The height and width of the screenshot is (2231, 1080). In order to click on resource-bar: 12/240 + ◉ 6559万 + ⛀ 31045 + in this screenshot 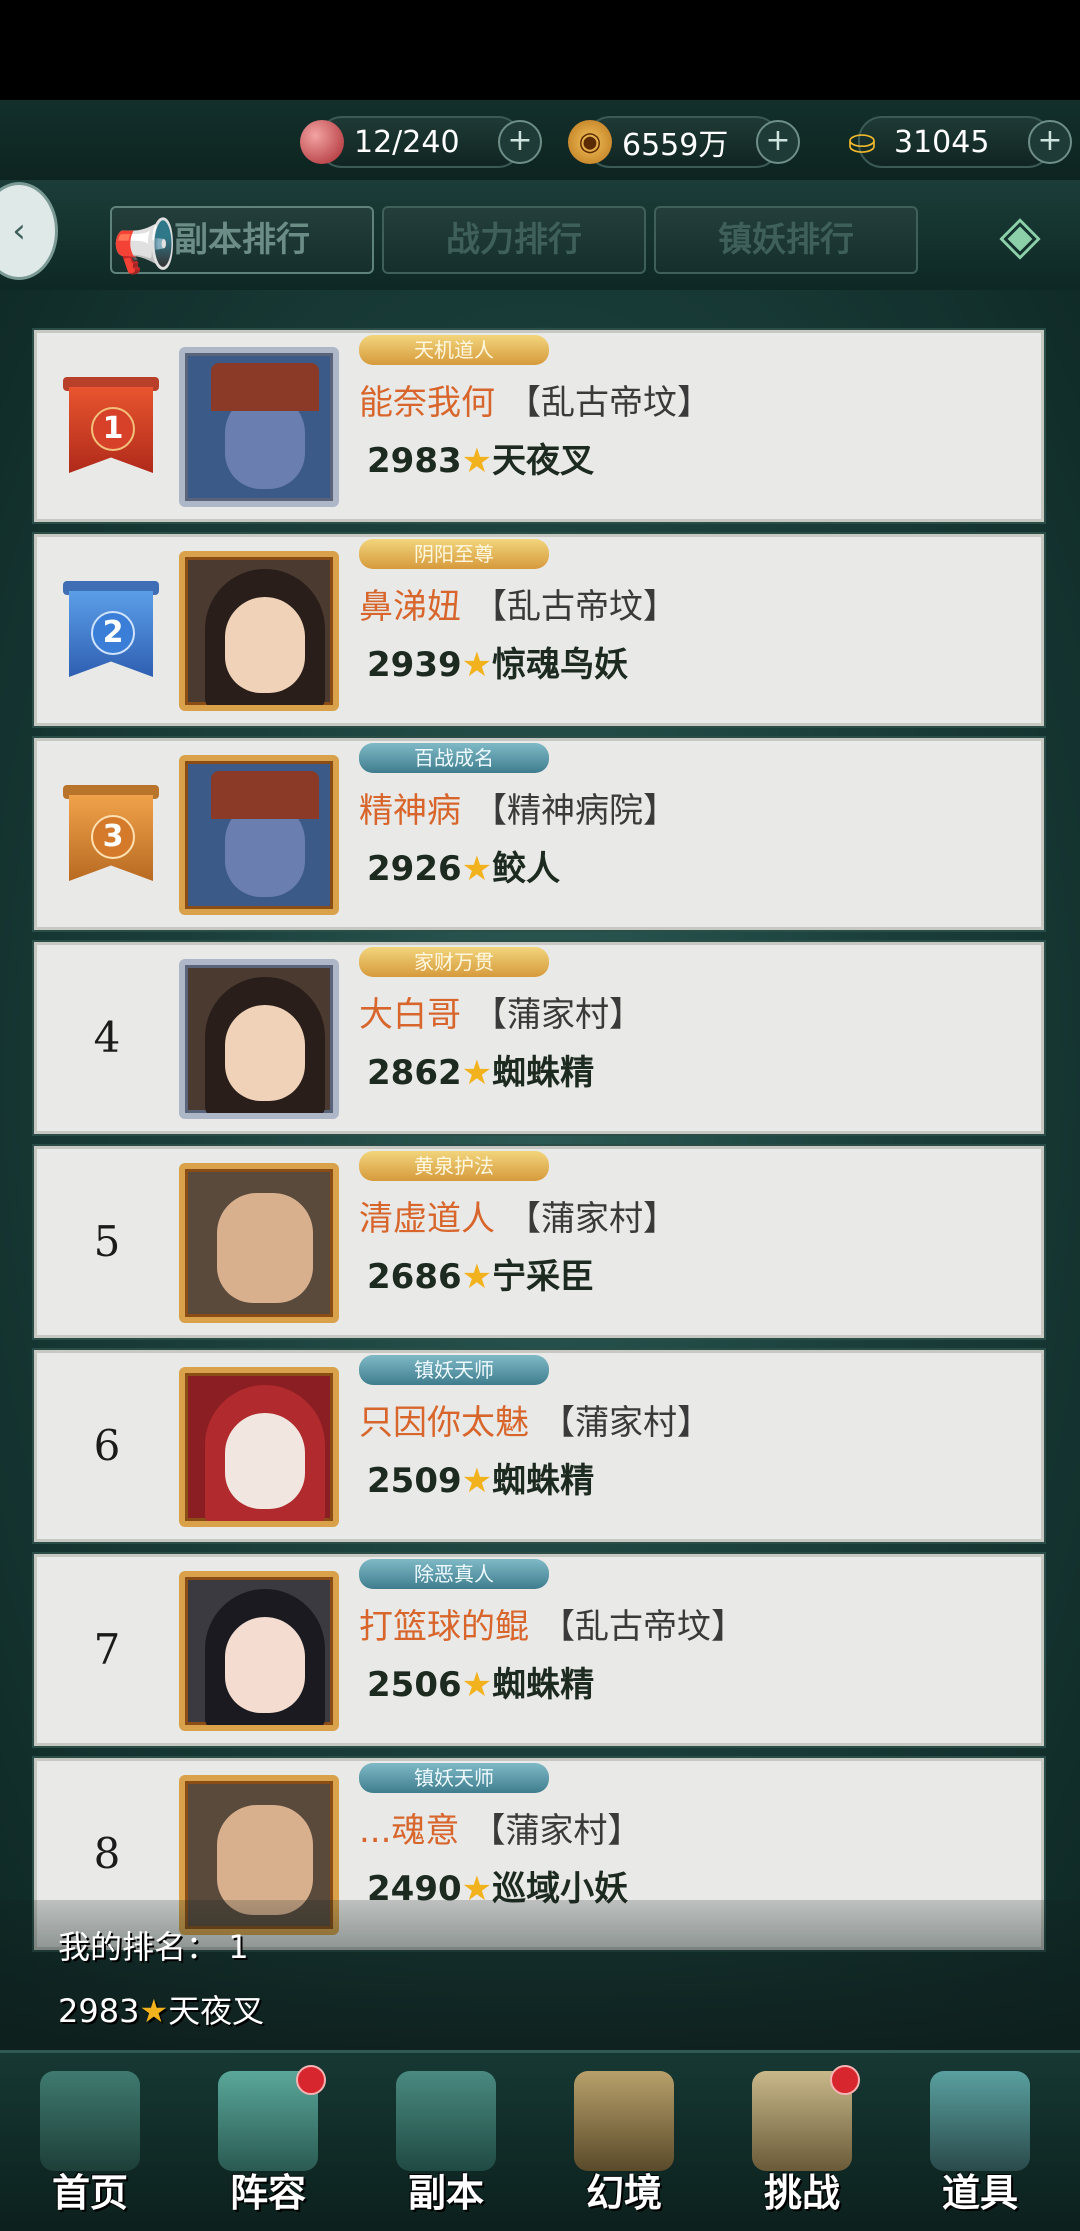, I will do `click(540, 140)`.